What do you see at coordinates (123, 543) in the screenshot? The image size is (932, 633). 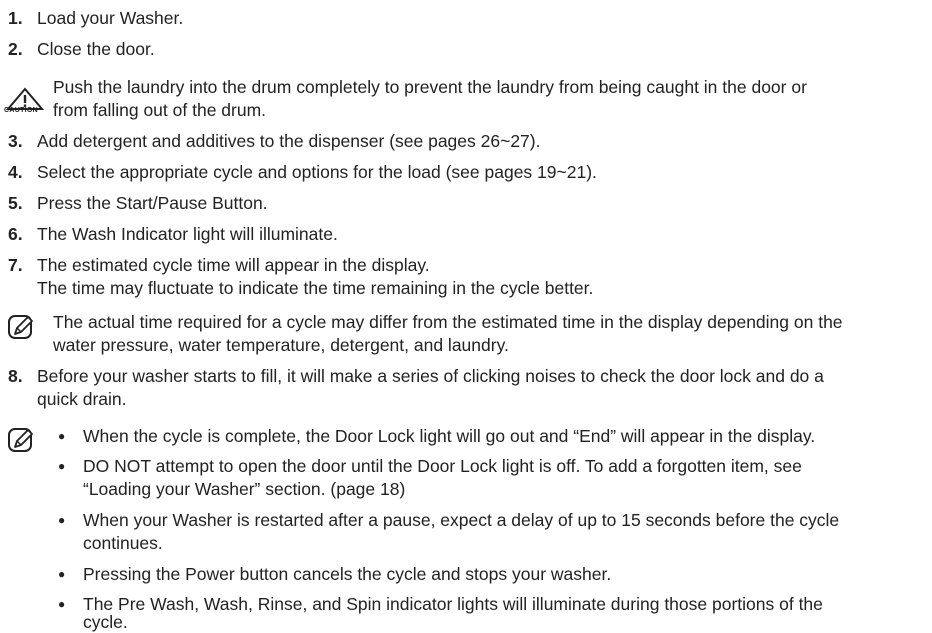 I see `bullet-text-line-2: continues.` at bounding box center [123, 543].